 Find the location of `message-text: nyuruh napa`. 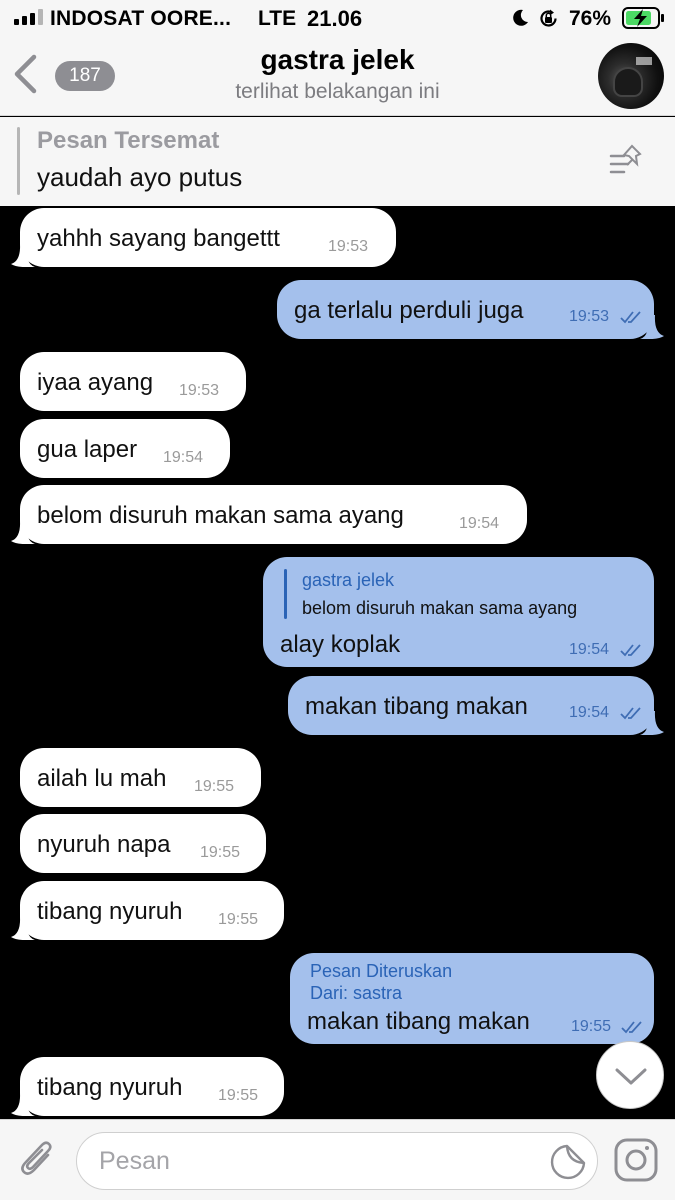

message-text: nyuruh napa is located at coordinates (104, 844).